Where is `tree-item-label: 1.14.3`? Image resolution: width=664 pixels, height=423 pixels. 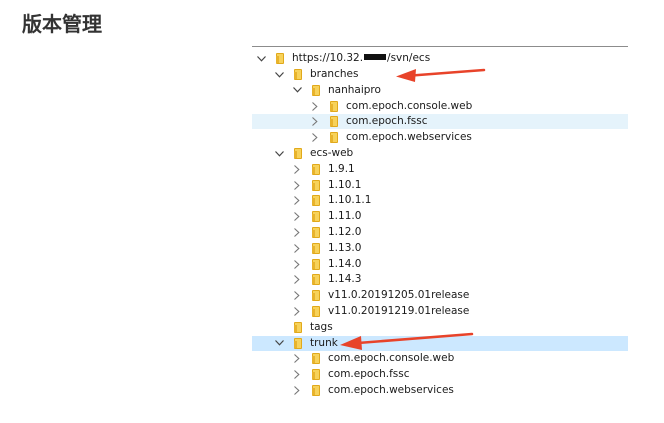 tree-item-label: 1.14.3 is located at coordinates (345, 279).